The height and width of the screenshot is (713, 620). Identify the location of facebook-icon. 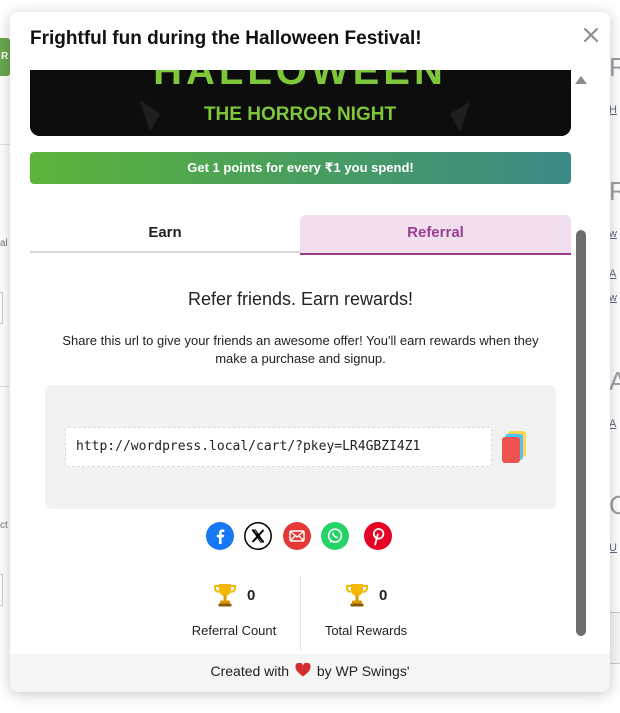
(220, 536).